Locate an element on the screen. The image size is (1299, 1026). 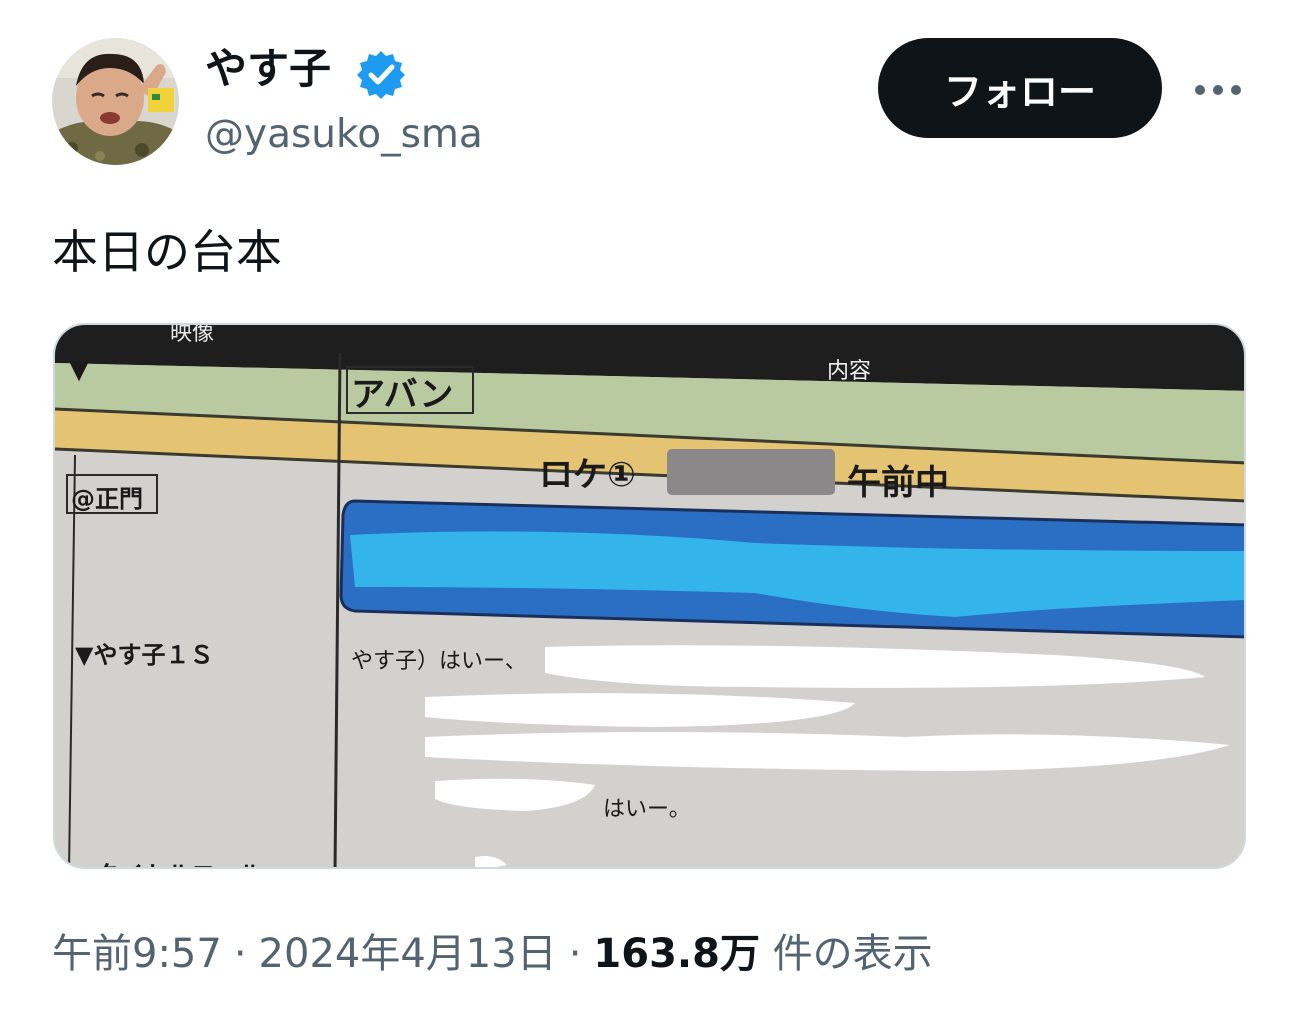
script-header-left: 映像 is located at coordinates (192, 334).